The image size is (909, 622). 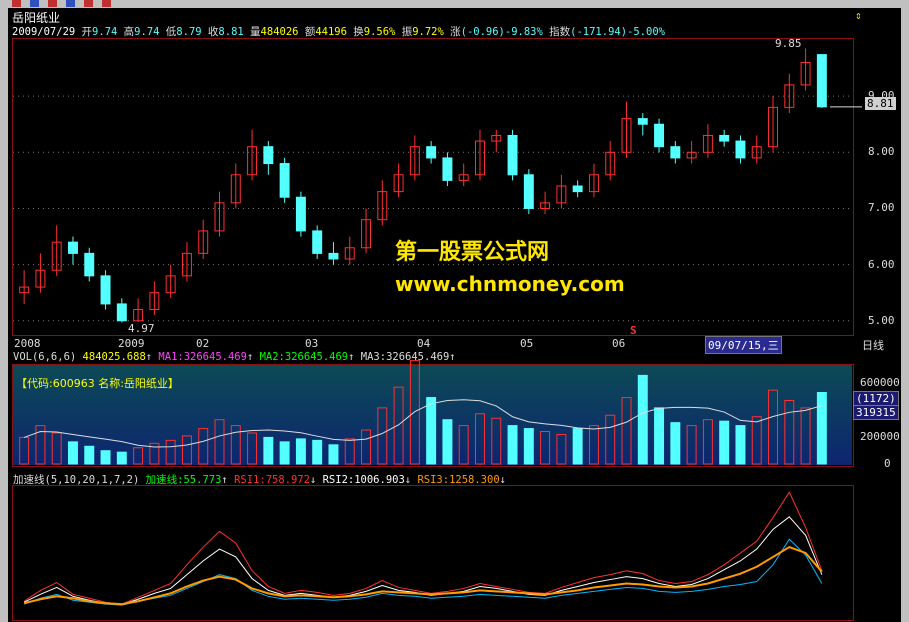 What do you see at coordinates (287, 480) in the screenshot?
I see `rsi1-value: 758.972` at bounding box center [287, 480].